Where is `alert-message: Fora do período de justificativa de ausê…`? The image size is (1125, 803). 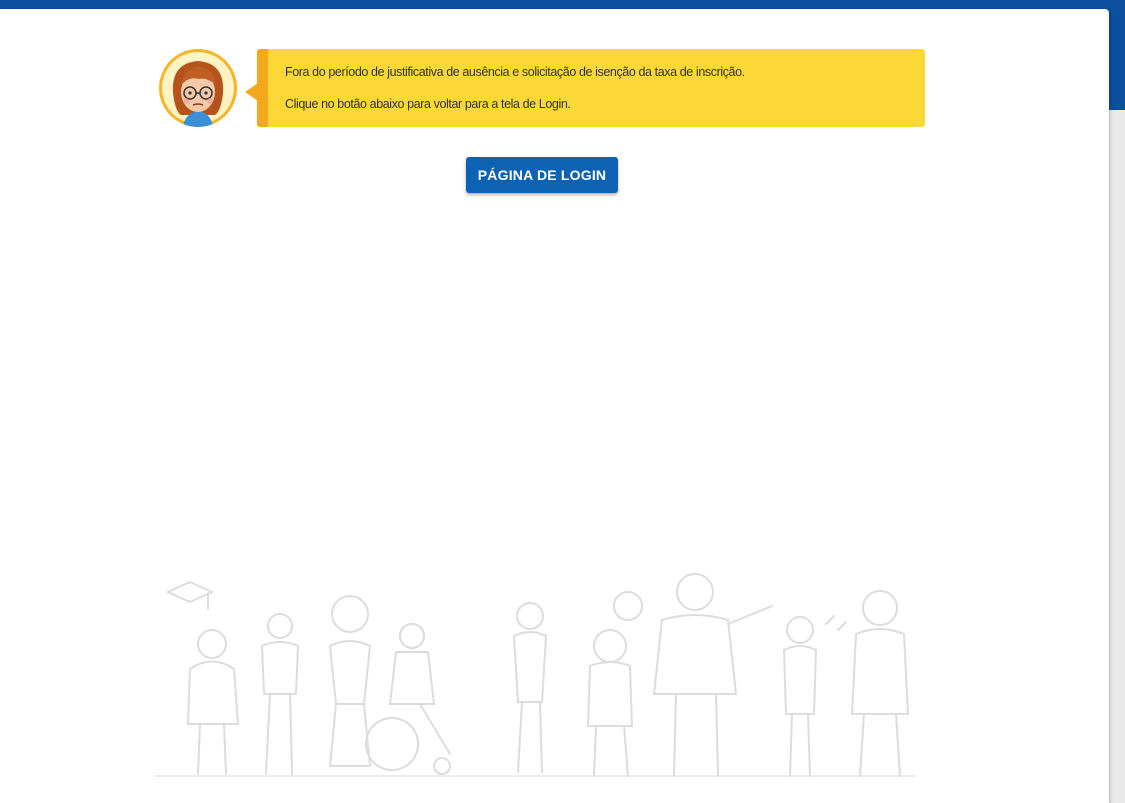
alert-message: Fora do período de justificativa de ausê… is located at coordinates (591, 88).